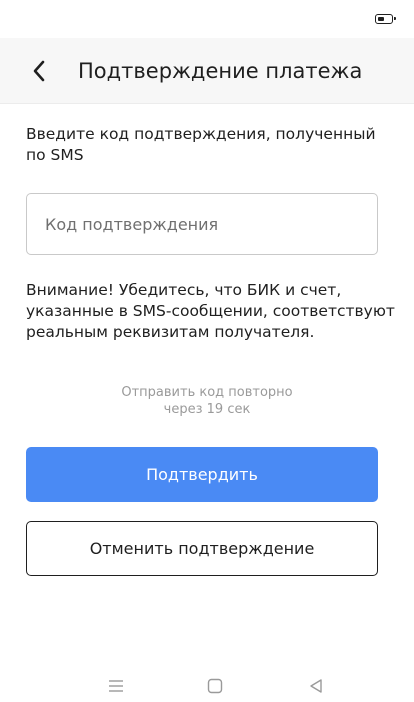  Describe the element at coordinates (207, 409) in the screenshot. I see `resend-countdown: через 19 сек` at that location.